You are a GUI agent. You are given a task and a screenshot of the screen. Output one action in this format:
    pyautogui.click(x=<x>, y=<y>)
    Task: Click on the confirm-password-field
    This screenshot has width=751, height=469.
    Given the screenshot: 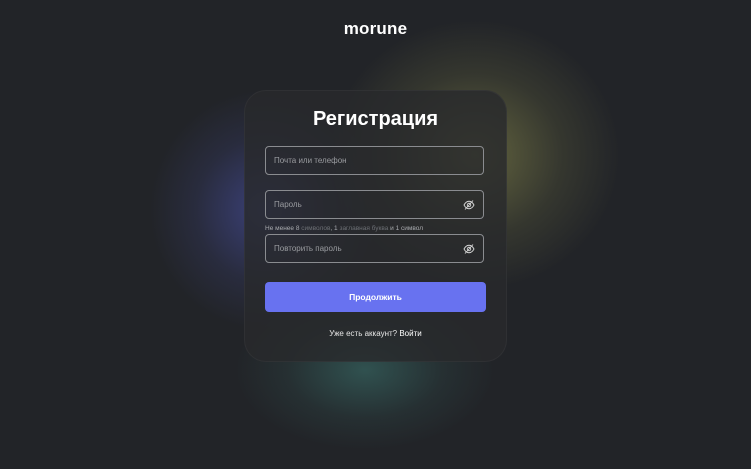 What is the action you would take?
    pyautogui.click(x=374, y=248)
    